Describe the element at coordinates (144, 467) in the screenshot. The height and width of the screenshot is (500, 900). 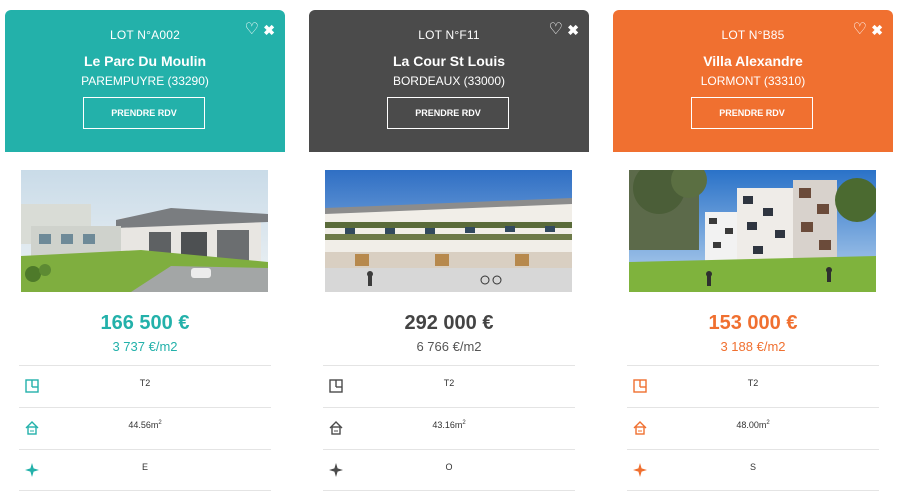
I see `orientation-value: E` at that location.